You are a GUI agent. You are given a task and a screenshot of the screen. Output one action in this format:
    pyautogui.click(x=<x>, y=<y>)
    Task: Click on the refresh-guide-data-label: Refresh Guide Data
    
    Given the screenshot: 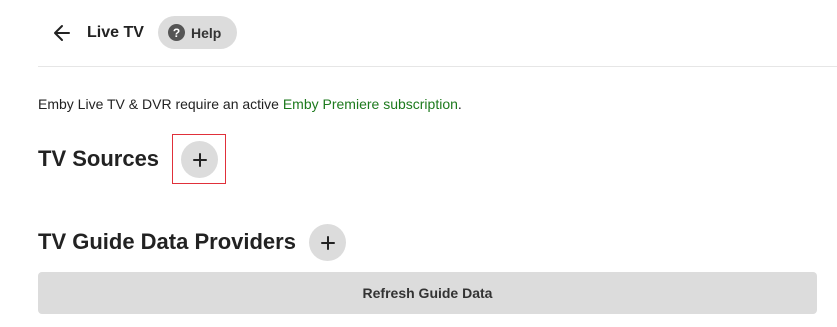 What is the action you would take?
    pyautogui.click(x=427, y=293)
    